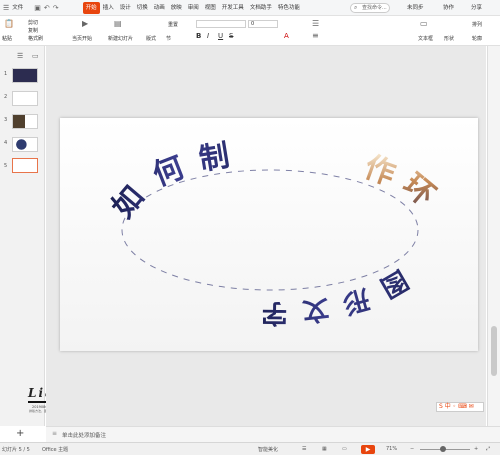  Describe the element at coordinates (415, 8) in the screenshot. I see `sync-status: 未同步` at that location.